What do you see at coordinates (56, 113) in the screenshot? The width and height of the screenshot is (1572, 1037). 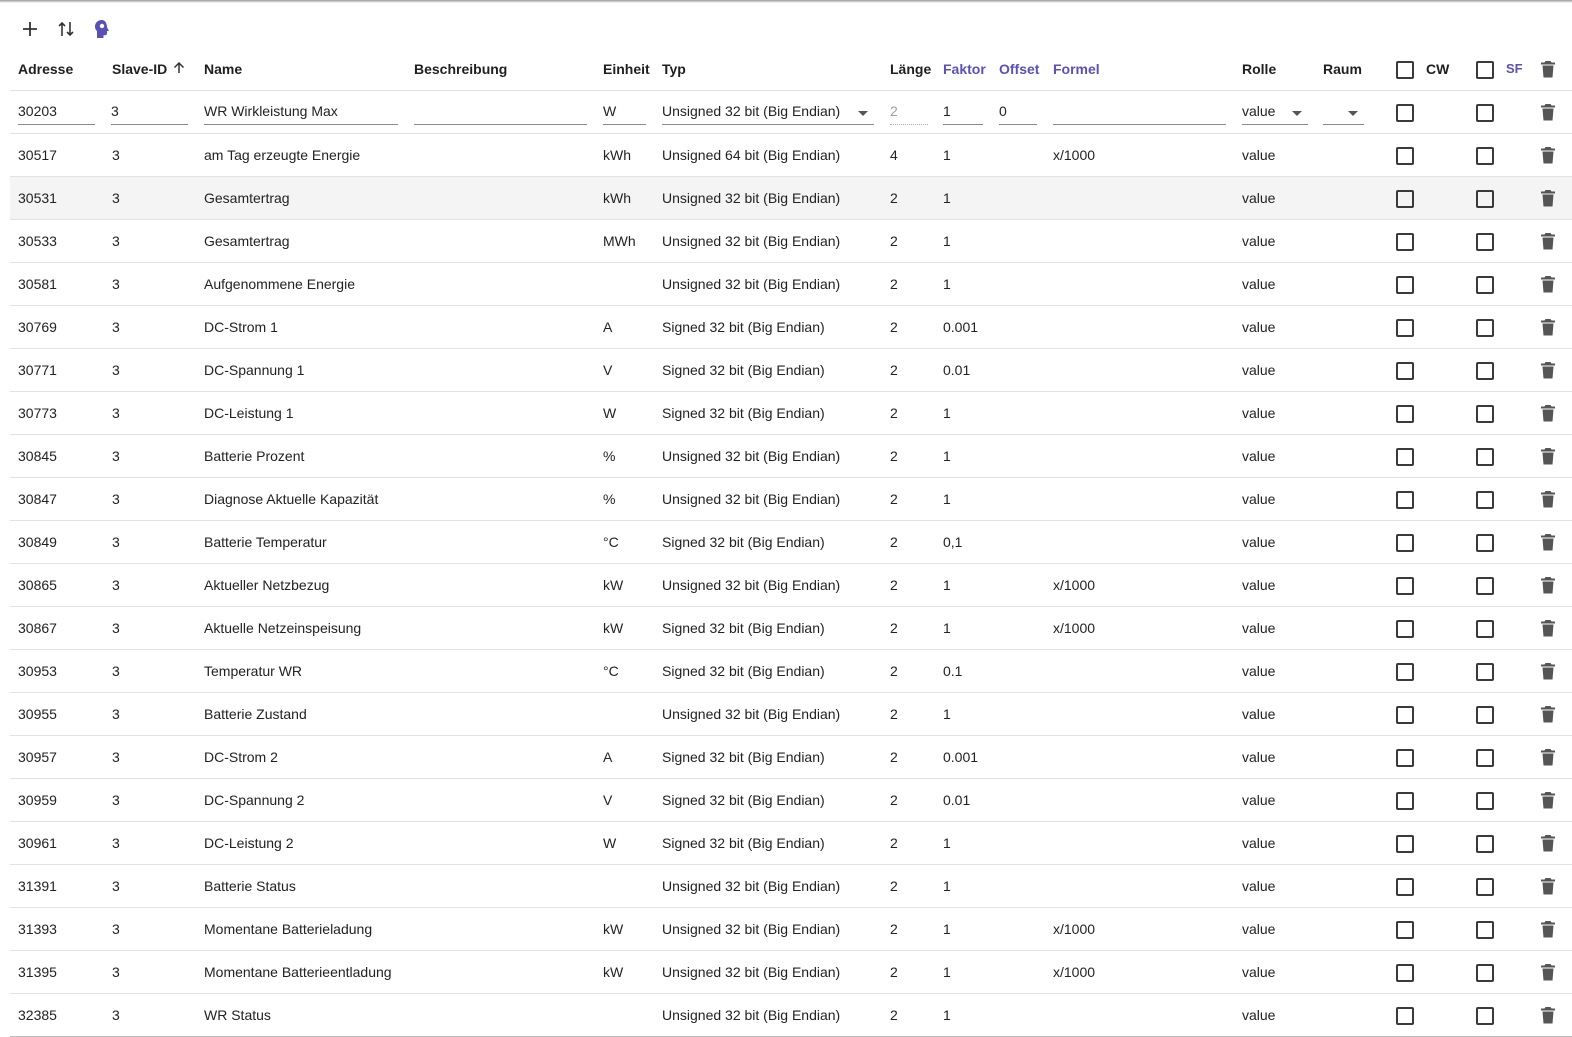 I see `address-input: 30203` at bounding box center [56, 113].